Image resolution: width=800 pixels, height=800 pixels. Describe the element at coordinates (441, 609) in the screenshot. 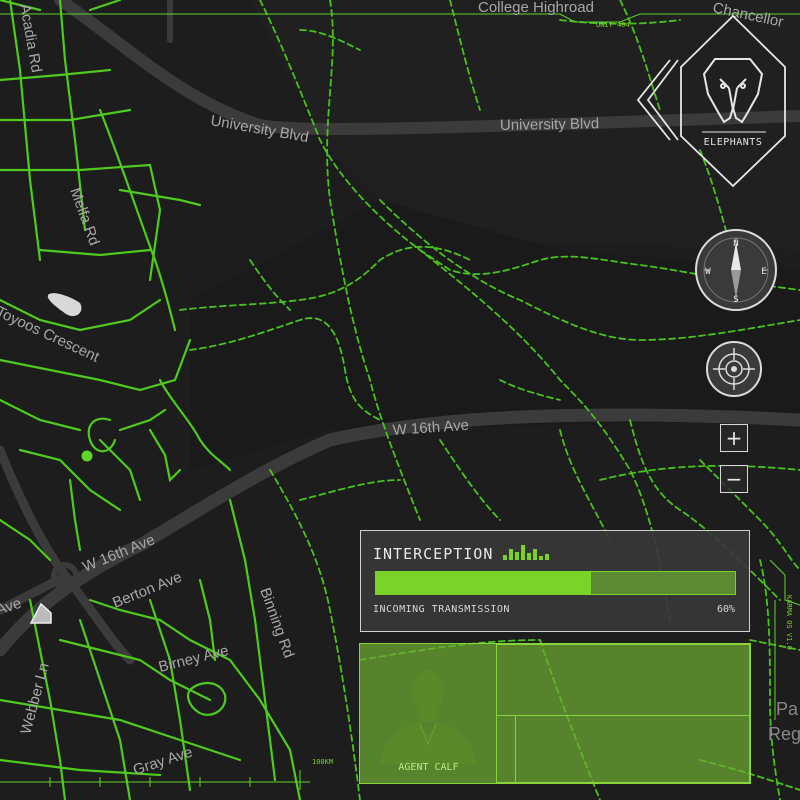

I see `interception-subtitle: INCOMING TRANSMISSION` at that location.